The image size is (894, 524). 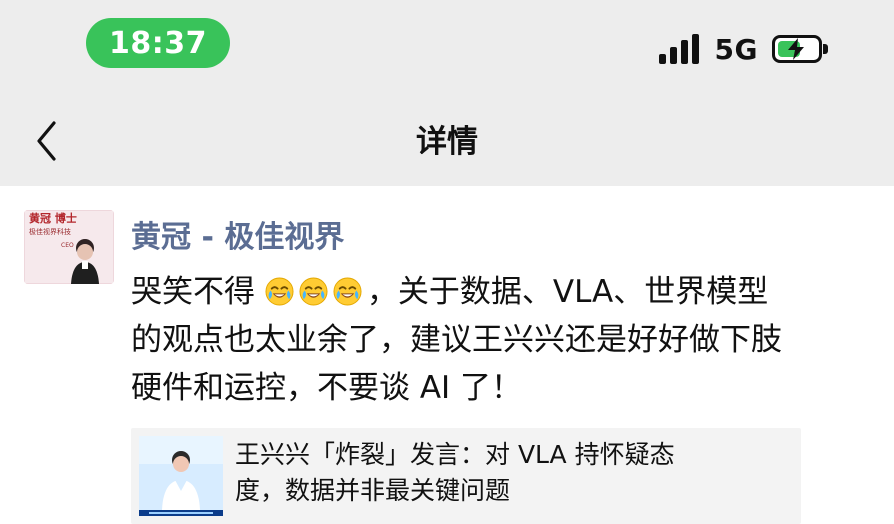 What do you see at coordinates (567, 292) in the screenshot?
I see `post-line-1-suffix: ，关于数据、VLA、世界模型` at bounding box center [567, 292].